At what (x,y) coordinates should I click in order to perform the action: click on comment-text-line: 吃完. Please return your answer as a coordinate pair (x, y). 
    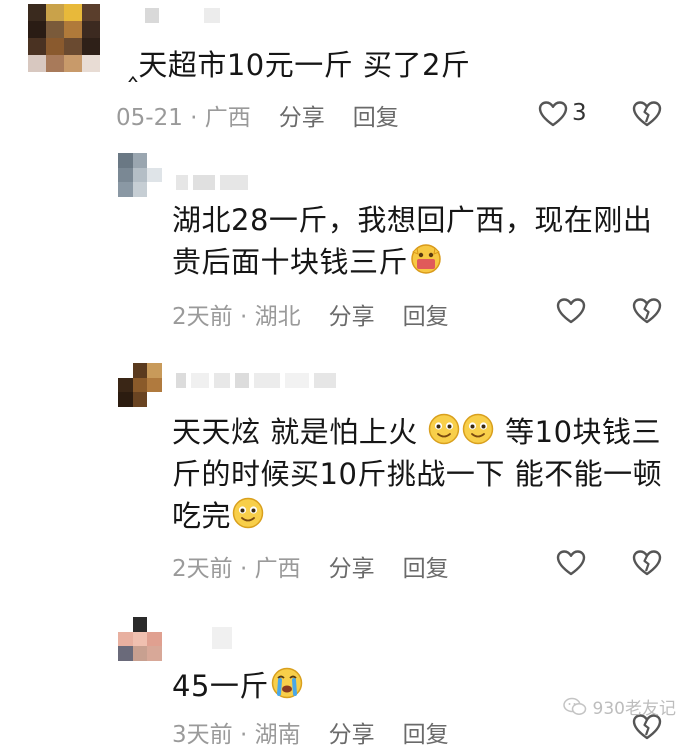
    Looking at the image, I should click on (202, 516).